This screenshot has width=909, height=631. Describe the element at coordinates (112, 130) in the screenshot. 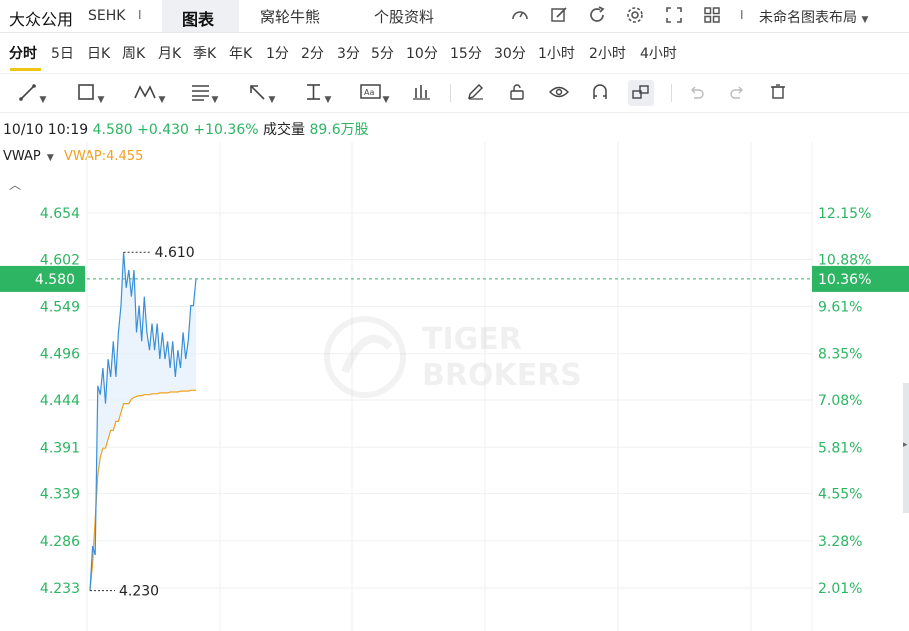

I see `quote-price: 4.580` at that location.